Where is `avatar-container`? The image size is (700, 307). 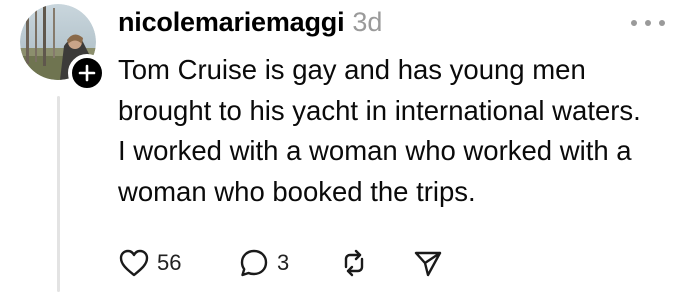 avatar-container is located at coordinates (63, 48).